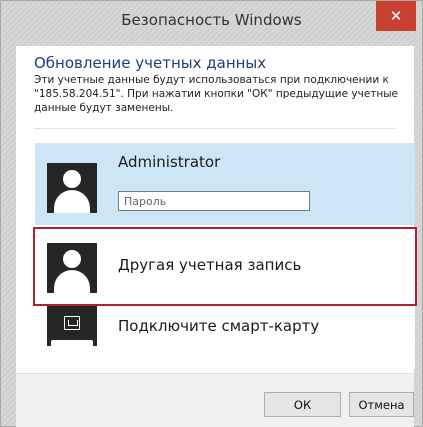 The image size is (423, 427). I want to click on window-title: Безопасность Windows, so click(211, 20).